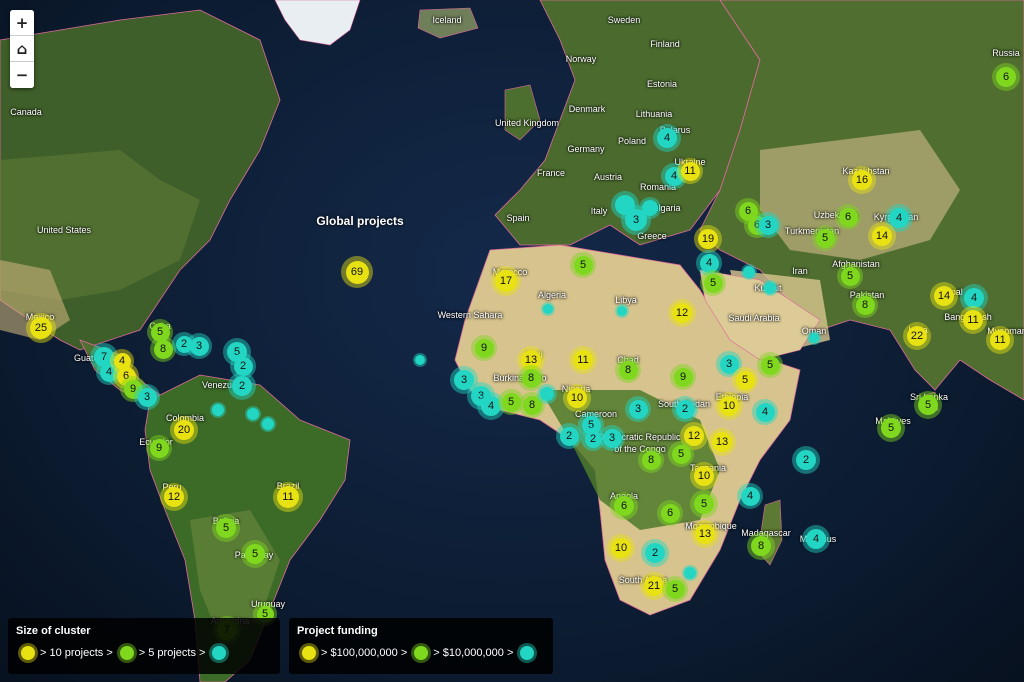  I want to click on zoom-out-button: −, so click(22, 75).